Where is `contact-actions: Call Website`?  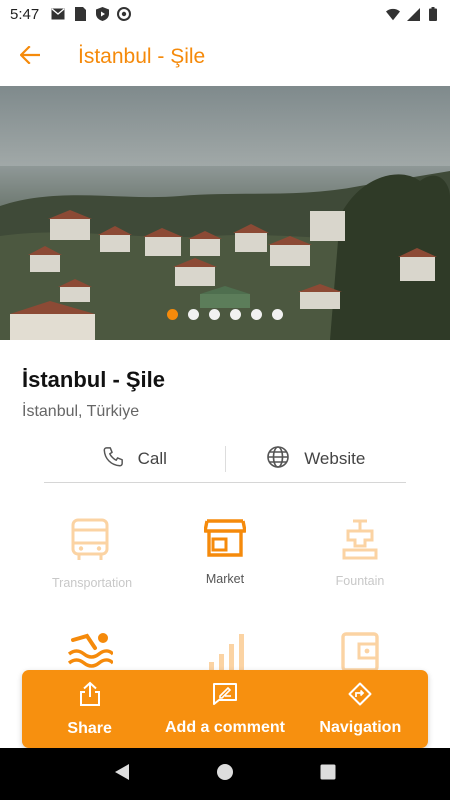
contact-actions: Call Website is located at coordinates (225, 463).